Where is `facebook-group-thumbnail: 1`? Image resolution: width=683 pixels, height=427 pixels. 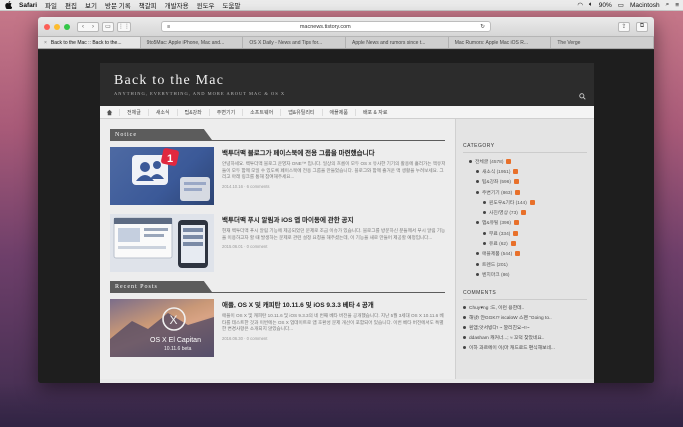
facebook-group-thumbnail: 1 is located at coordinates (162, 176).